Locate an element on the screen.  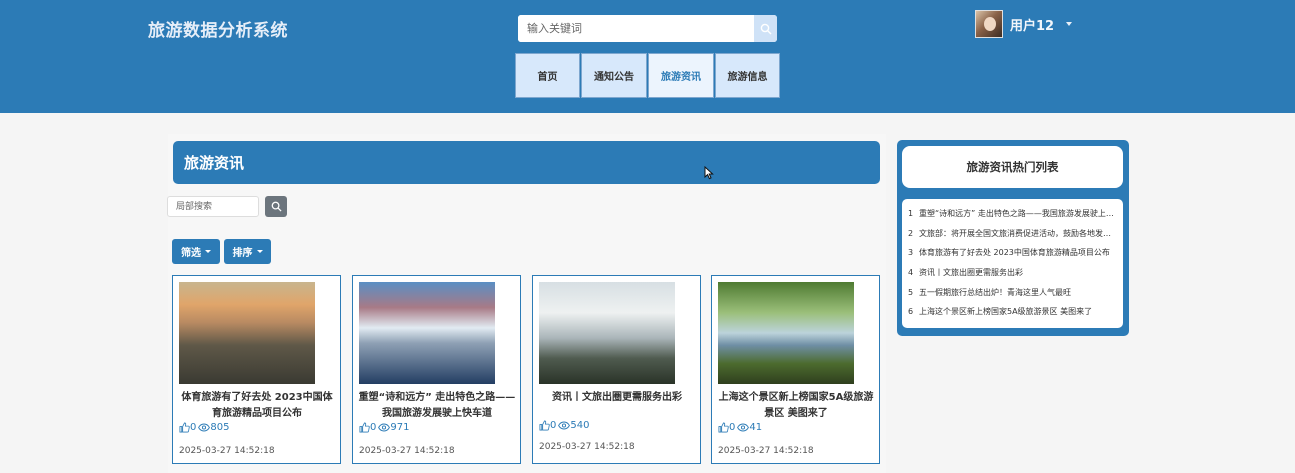
hot-list-item-number: 2 is located at coordinates (911, 233).